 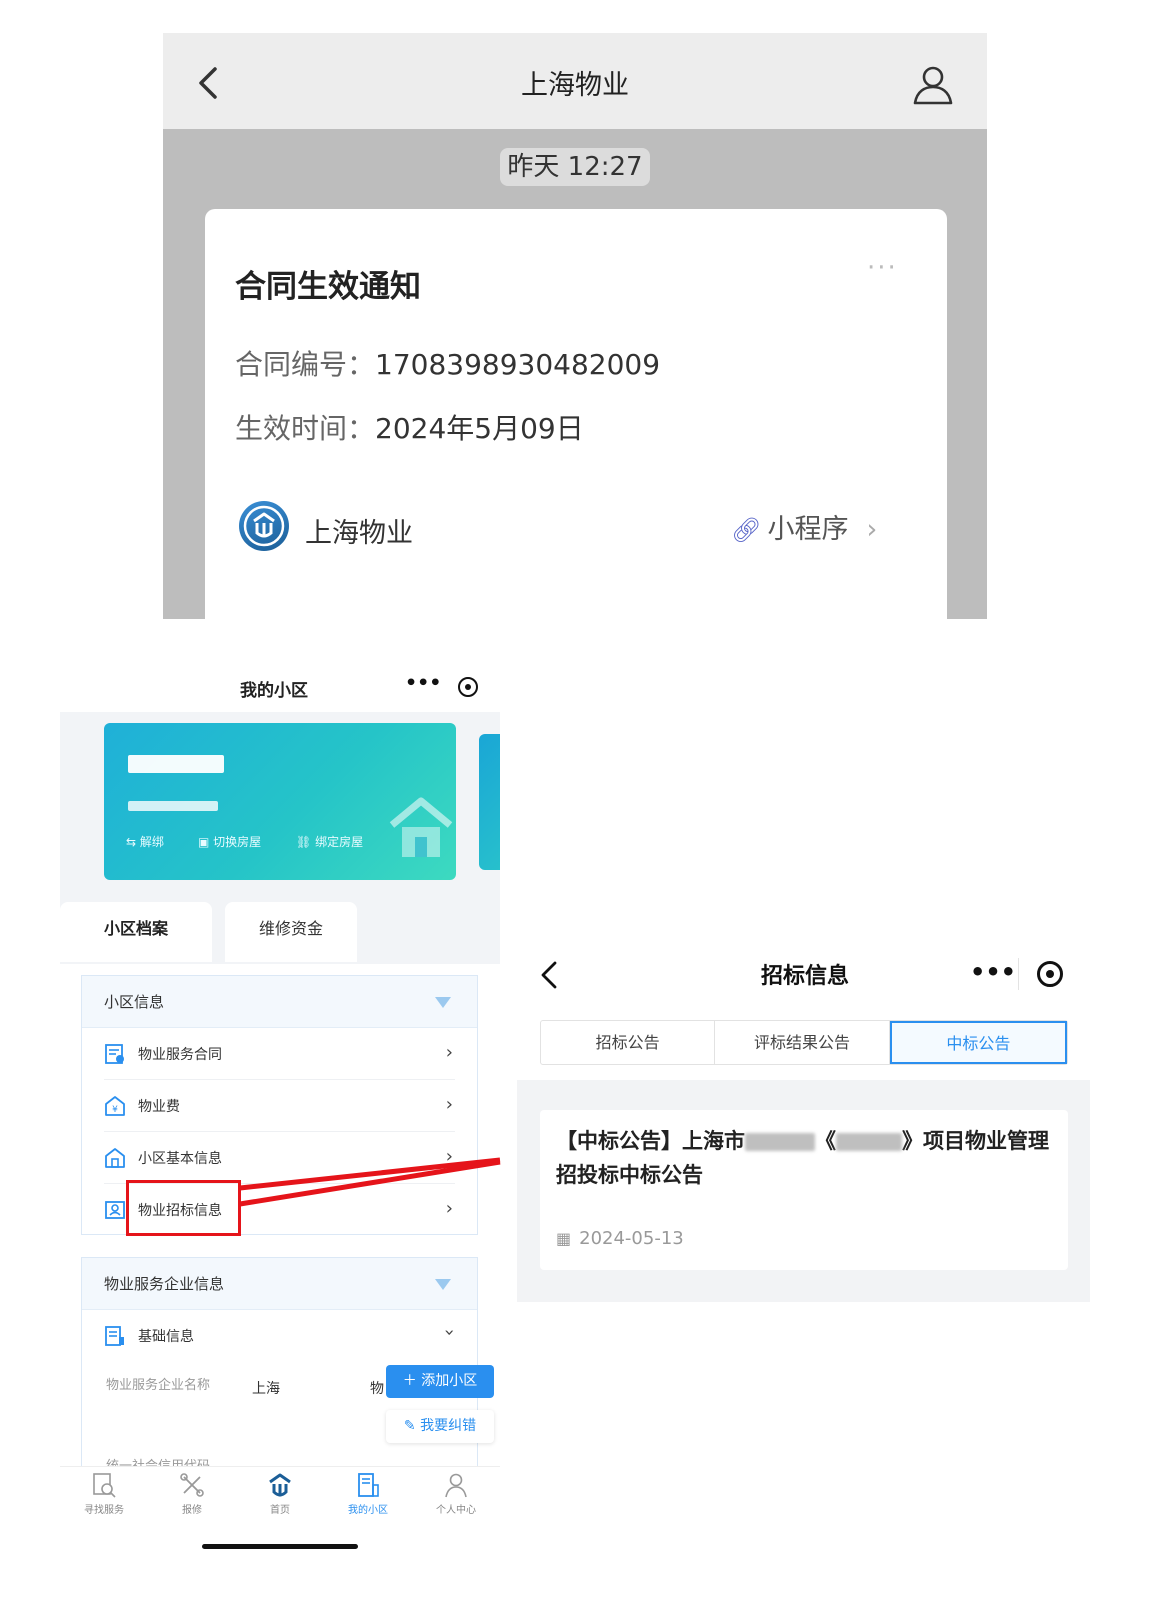 What do you see at coordinates (279, 1002) in the screenshot?
I see `section-header: 小区信息` at bounding box center [279, 1002].